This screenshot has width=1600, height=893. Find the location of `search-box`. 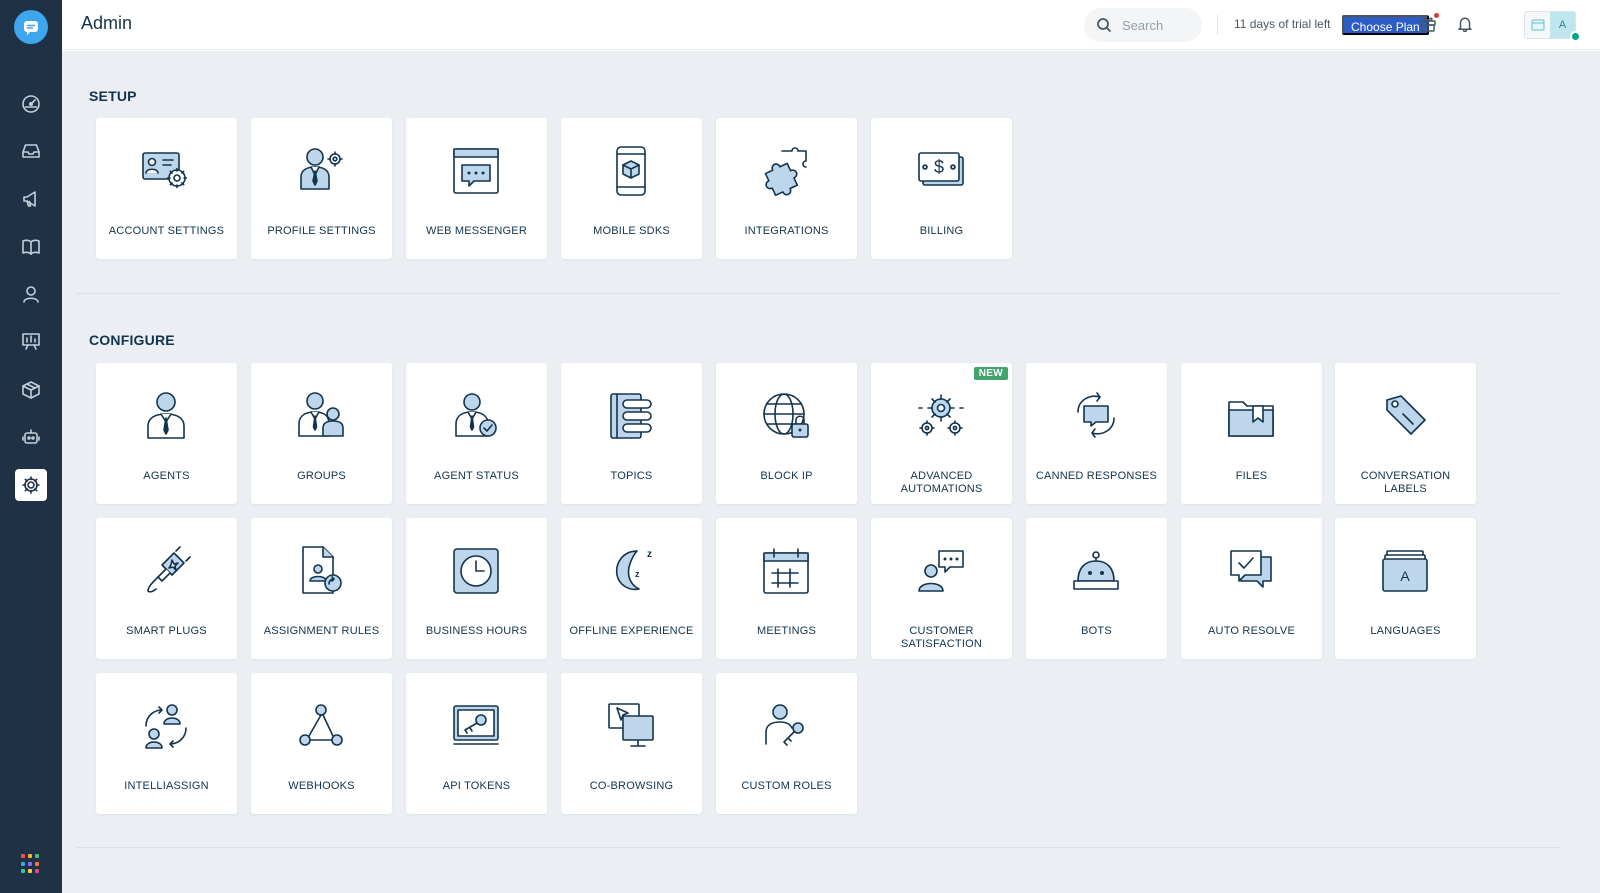

search-box is located at coordinates (1143, 25).